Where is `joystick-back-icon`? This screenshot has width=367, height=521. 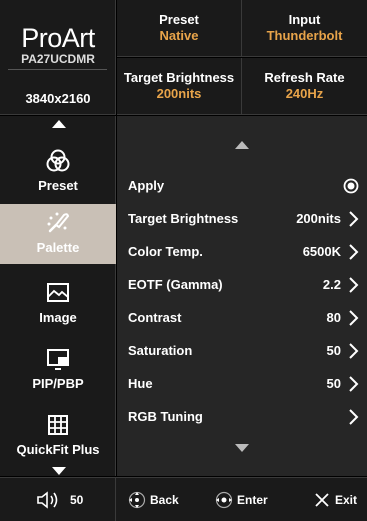 joystick-back-icon is located at coordinates (137, 500).